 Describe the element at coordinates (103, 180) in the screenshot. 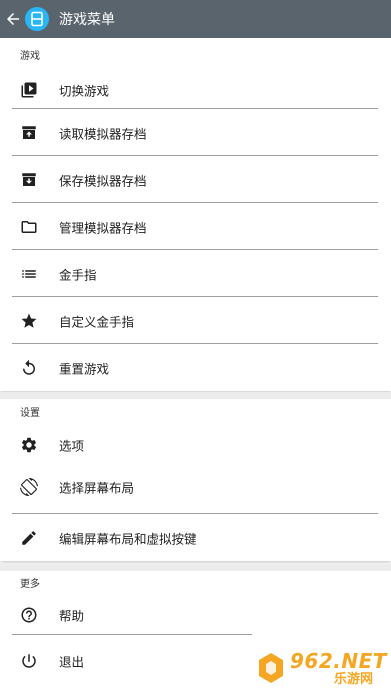

I see `menu-item-label: 保存模拟器存档` at that location.